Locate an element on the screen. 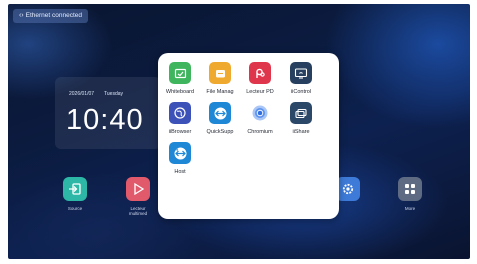  network-status-label: Ethernet connected is located at coordinates (53, 15).